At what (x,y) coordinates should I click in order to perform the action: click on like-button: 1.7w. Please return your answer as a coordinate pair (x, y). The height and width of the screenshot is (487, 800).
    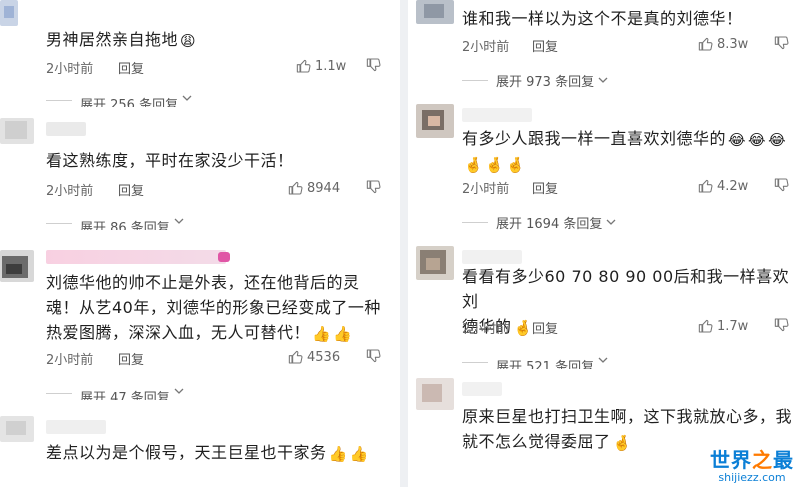
    Looking at the image, I should click on (723, 326).